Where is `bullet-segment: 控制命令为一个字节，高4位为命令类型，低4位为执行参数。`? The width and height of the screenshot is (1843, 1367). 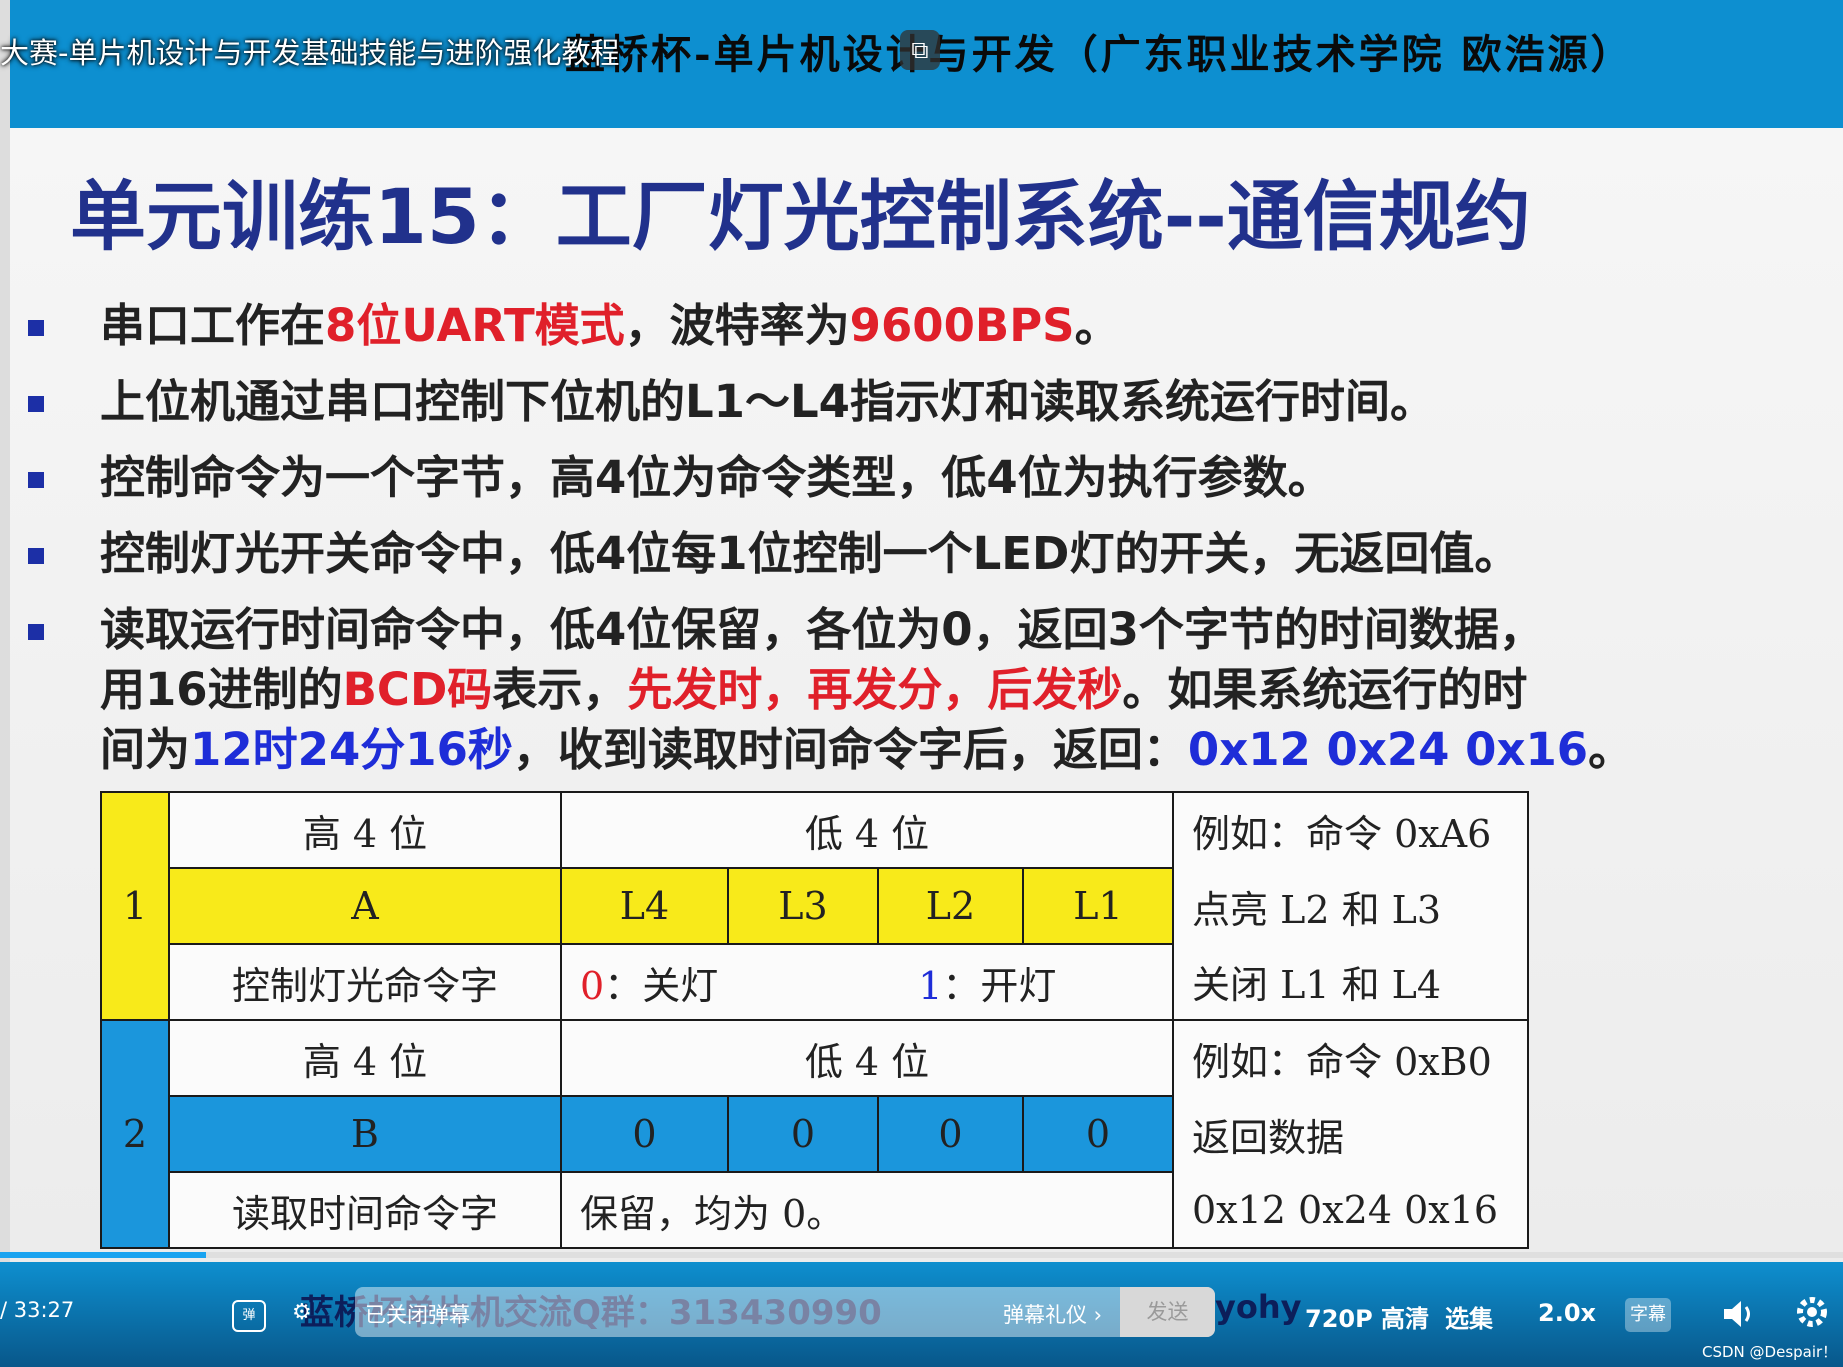 bullet-segment: 控制命令为一个字节，高4位为命令类型，低4位为执行参数。 is located at coordinates (716, 477).